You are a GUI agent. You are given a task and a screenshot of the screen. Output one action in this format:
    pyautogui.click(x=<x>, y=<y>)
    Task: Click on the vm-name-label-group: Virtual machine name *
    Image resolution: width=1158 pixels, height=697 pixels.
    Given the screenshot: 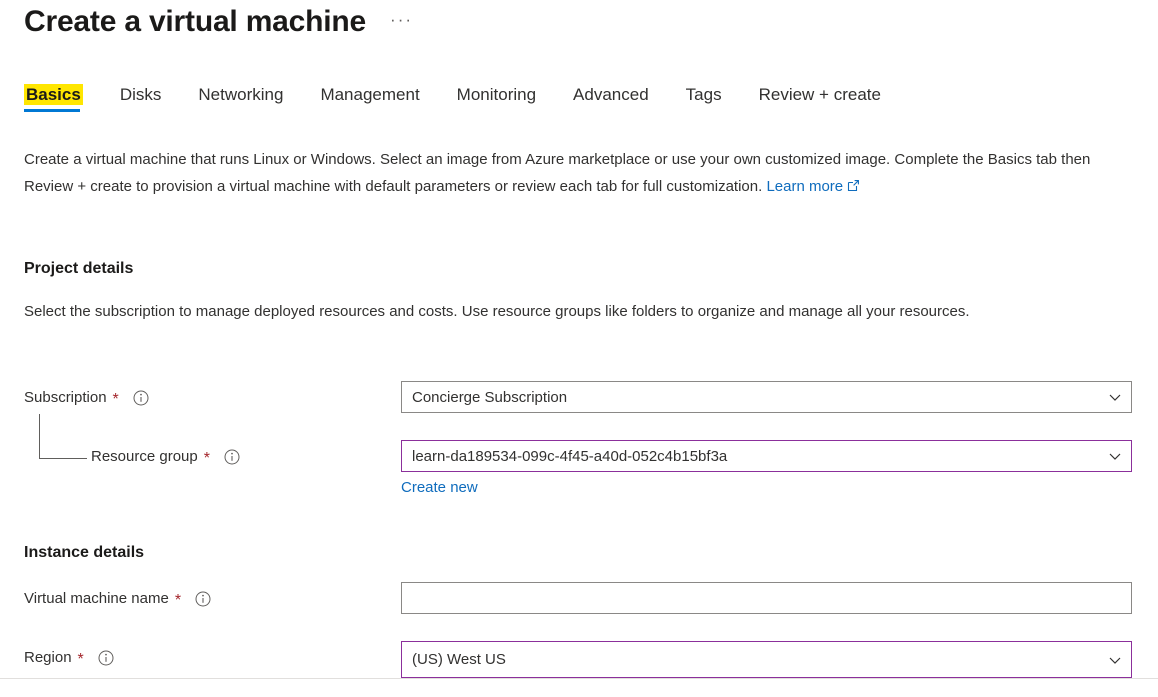 What is the action you would take?
    pyautogui.click(x=117, y=599)
    